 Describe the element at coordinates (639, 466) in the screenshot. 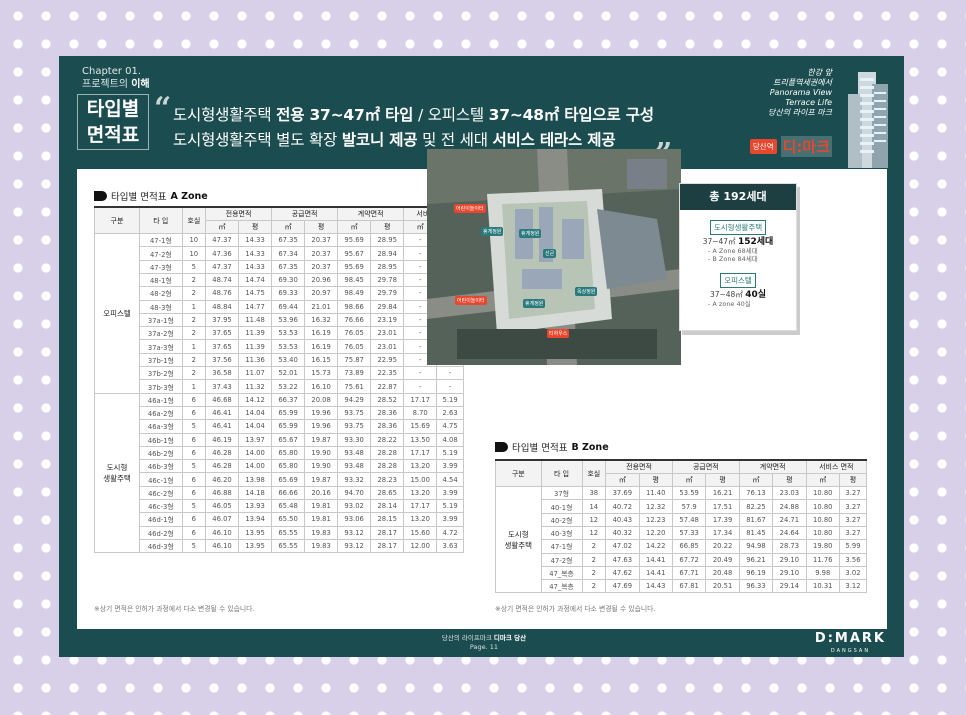

I see `col-group: 전용면적` at that location.